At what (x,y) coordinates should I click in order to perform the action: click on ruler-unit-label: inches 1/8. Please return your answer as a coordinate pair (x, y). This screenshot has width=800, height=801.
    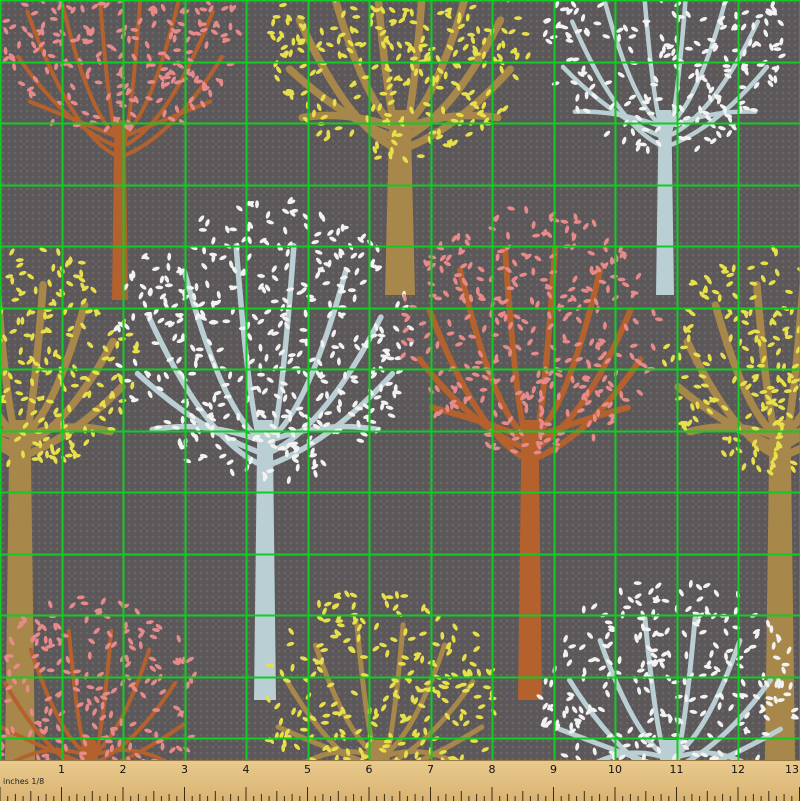
    Looking at the image, I should click on (23, 781).